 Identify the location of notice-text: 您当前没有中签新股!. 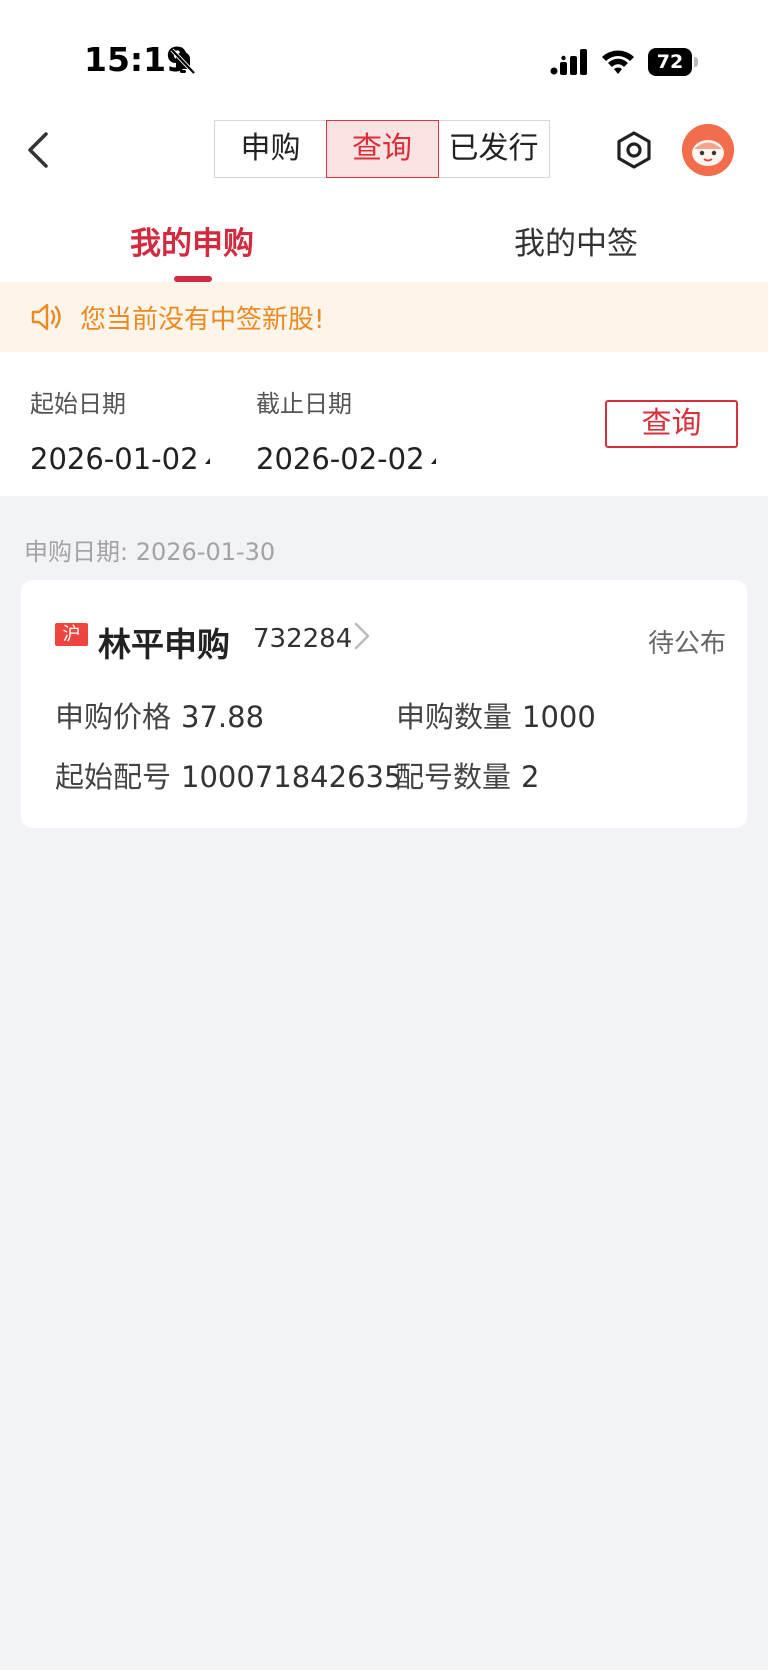
(202, 320).